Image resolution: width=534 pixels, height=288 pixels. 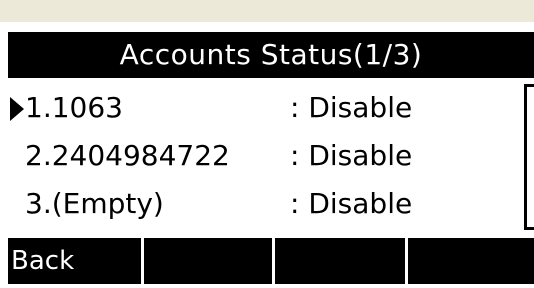 I want to click on scrollbar, so click(x=529, y=157).